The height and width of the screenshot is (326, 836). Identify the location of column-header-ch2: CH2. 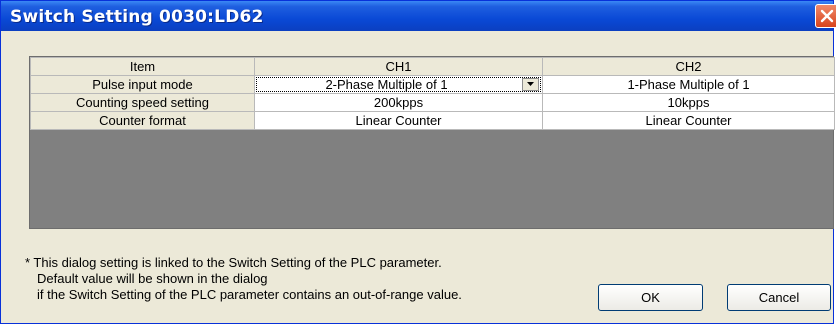
(688, 66).